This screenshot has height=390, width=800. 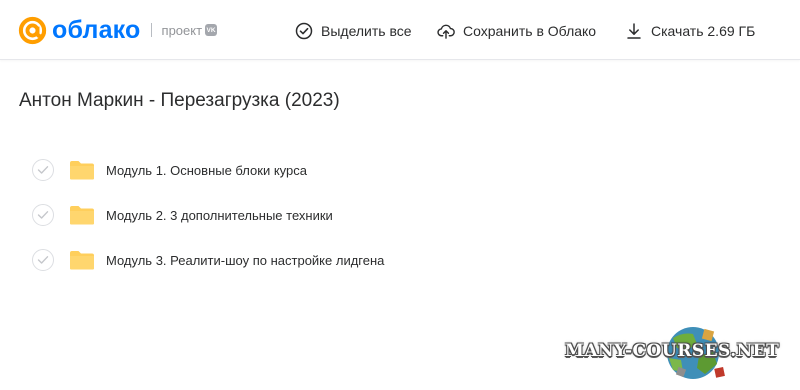 What do you see at coordinates (219, 215) in the screenshot?
I see `folder-name: Модуль 2. 3 дополнительные техники` at bounding box center [219, 215].